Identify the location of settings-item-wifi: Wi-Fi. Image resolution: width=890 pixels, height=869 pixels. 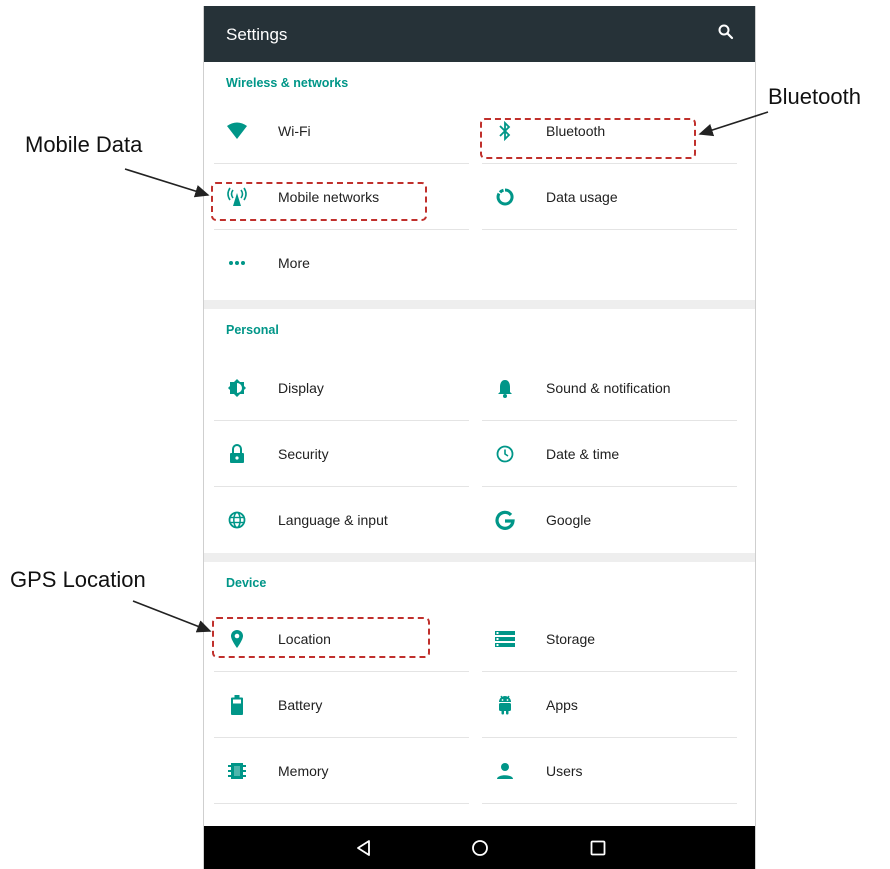
(341, 131).